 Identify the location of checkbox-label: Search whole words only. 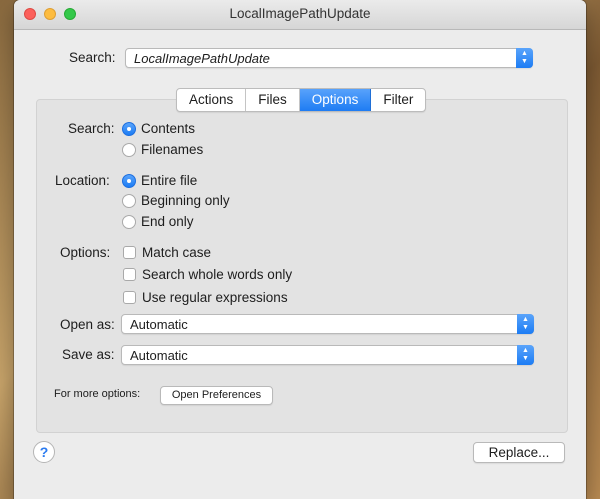
(217, 274).